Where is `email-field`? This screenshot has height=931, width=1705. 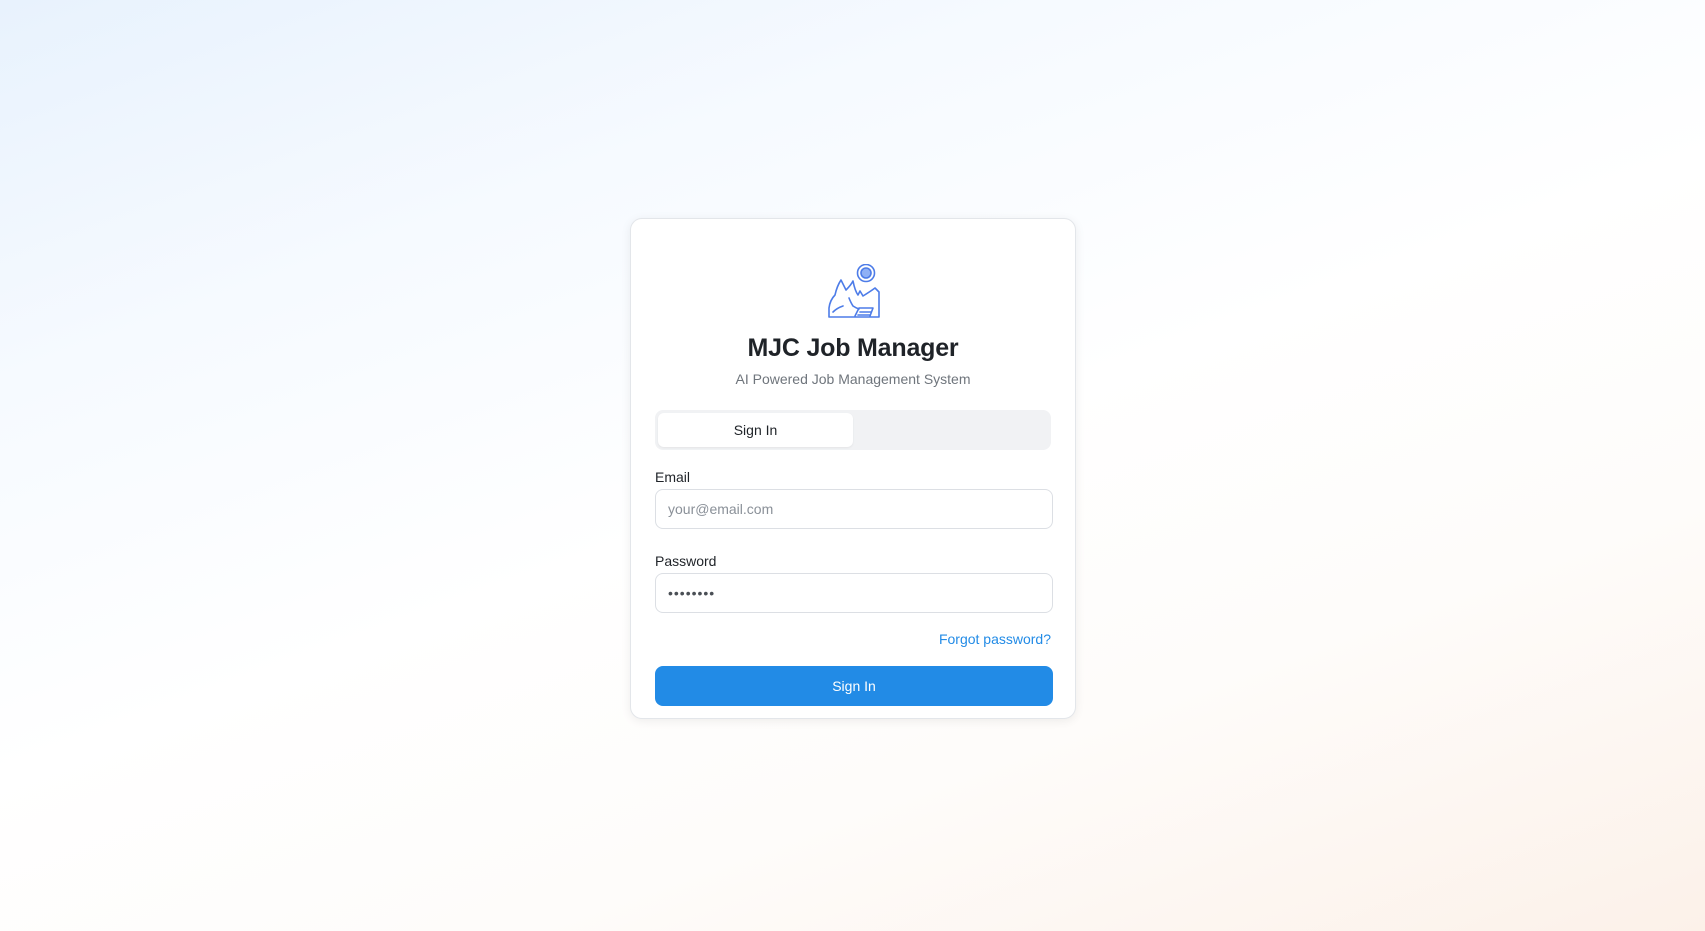 email-field is located at coordinates (854, 509).